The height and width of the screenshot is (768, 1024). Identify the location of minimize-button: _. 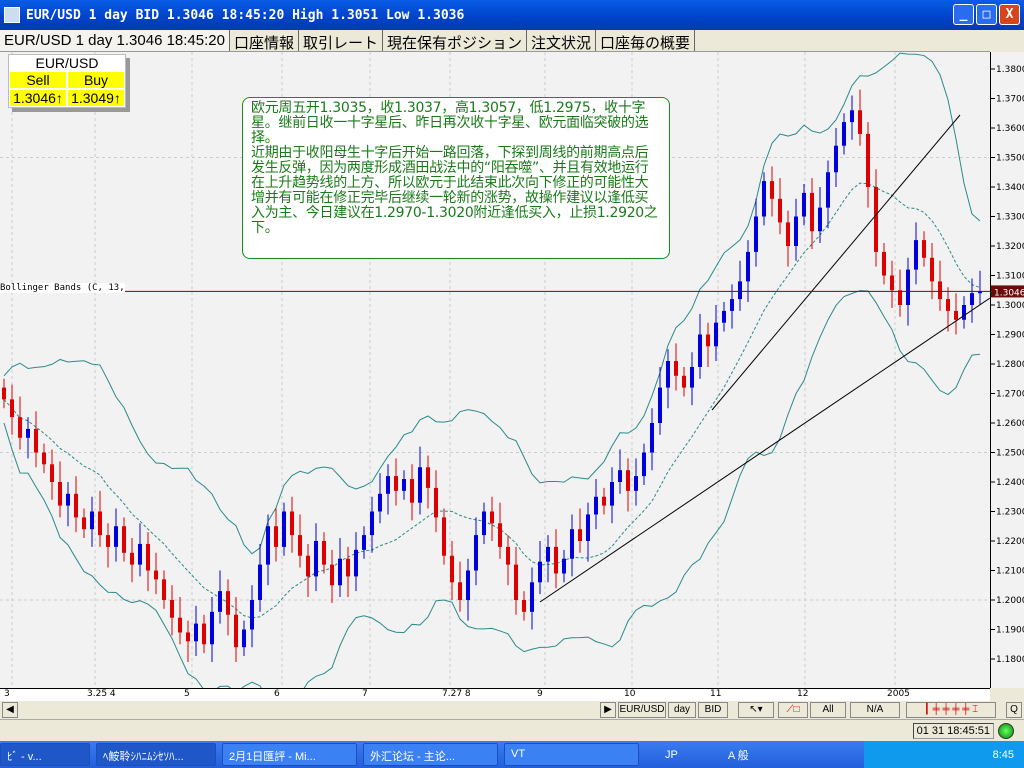
(963, 14).